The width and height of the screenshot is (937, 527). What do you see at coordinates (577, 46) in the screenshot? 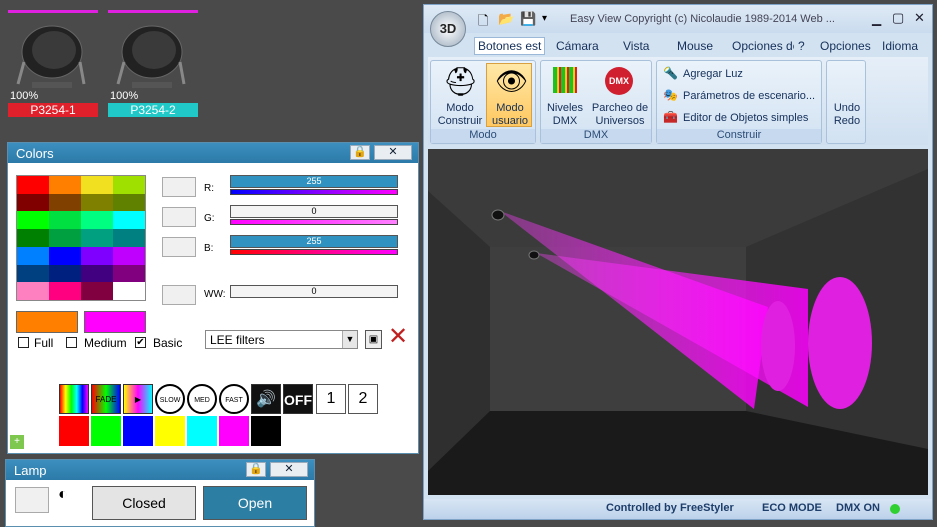
I see `tab-camara: Cámara` at bounding box center [577, 46].